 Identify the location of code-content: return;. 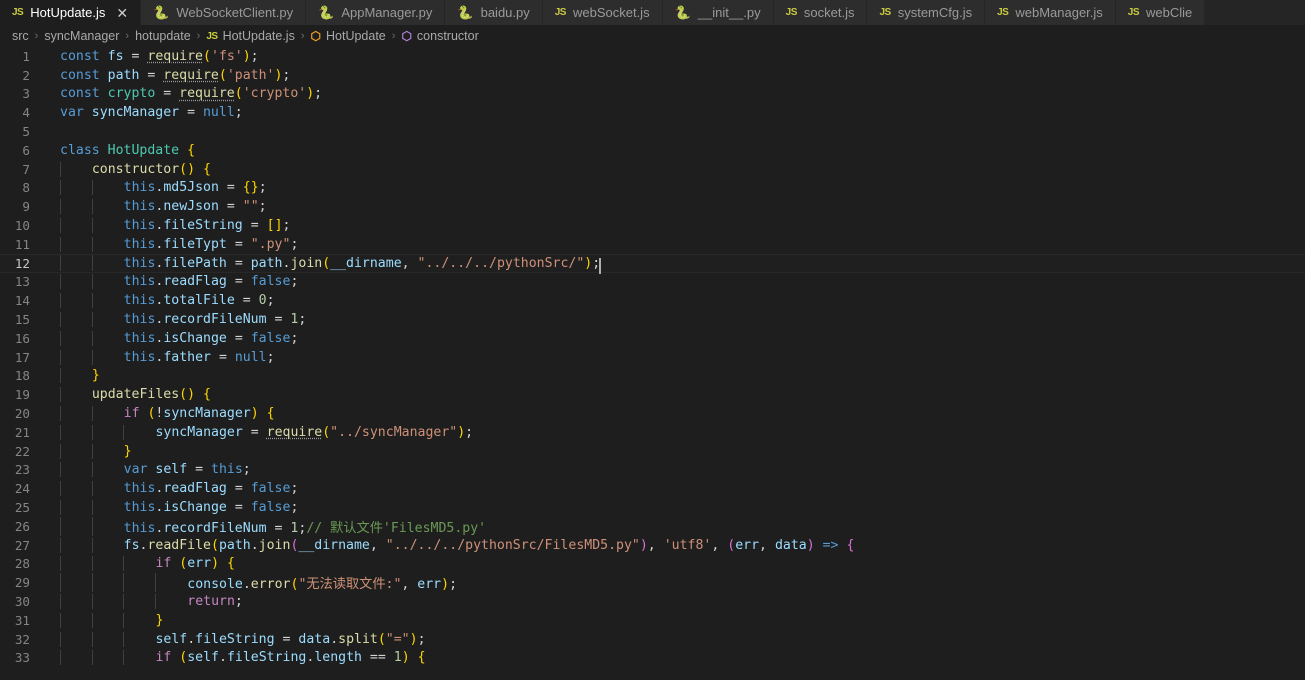
(674, 601).